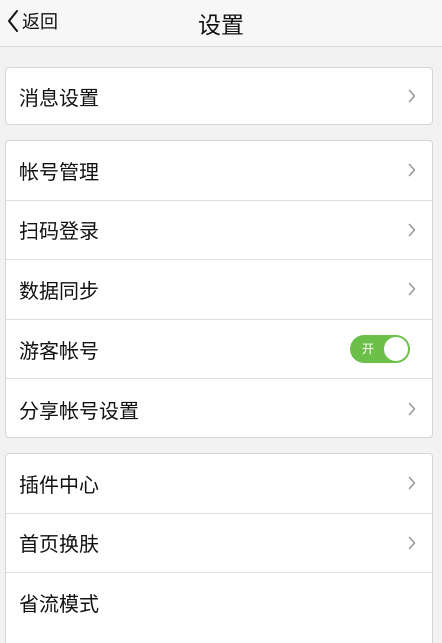 The height and width of the screenshot is (643, 442). I want to click on row-label: 扫码登录, so click(59, 231).